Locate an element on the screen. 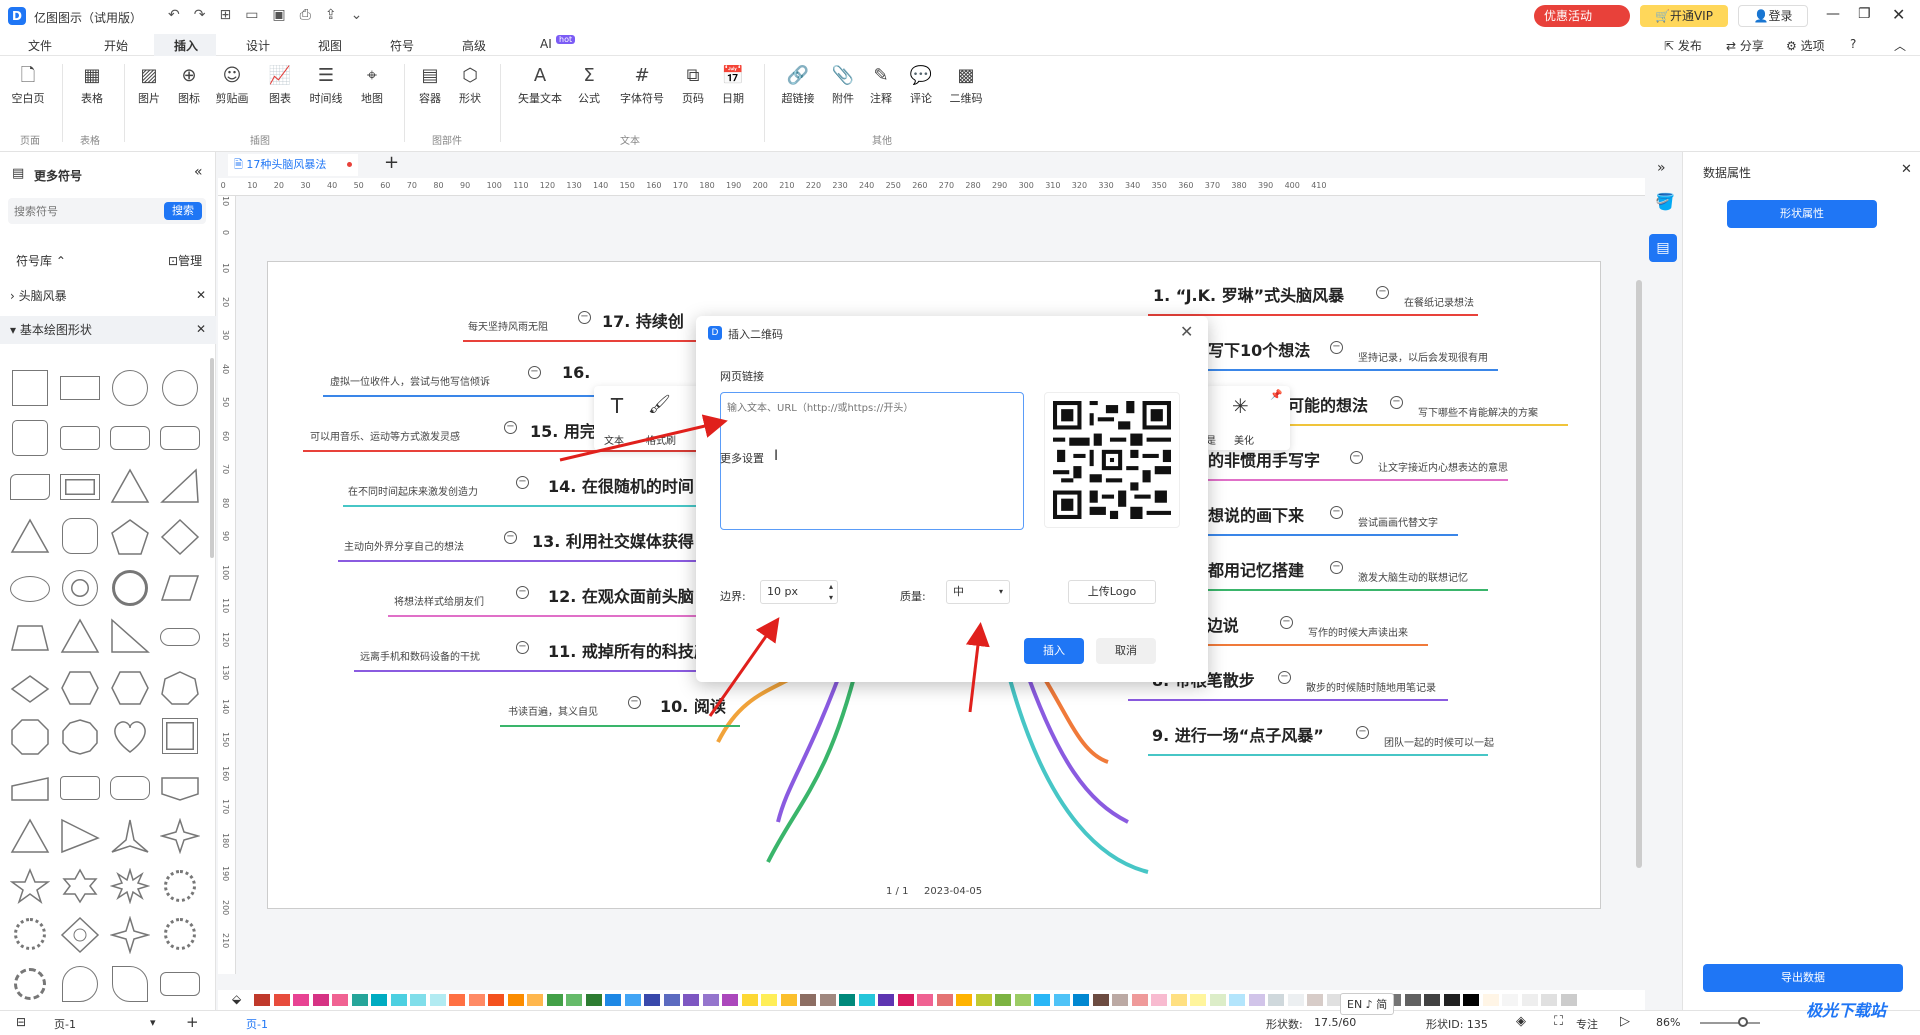 This screenshot has height=1035, width=1920. menu-design: 设计 is located at coordinates (258, 45).